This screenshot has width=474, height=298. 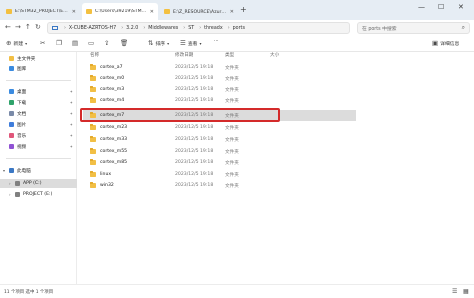 I want to click on table-row: win32 2023/12/5 19:18 文件夹, so click(x=219, y=185).